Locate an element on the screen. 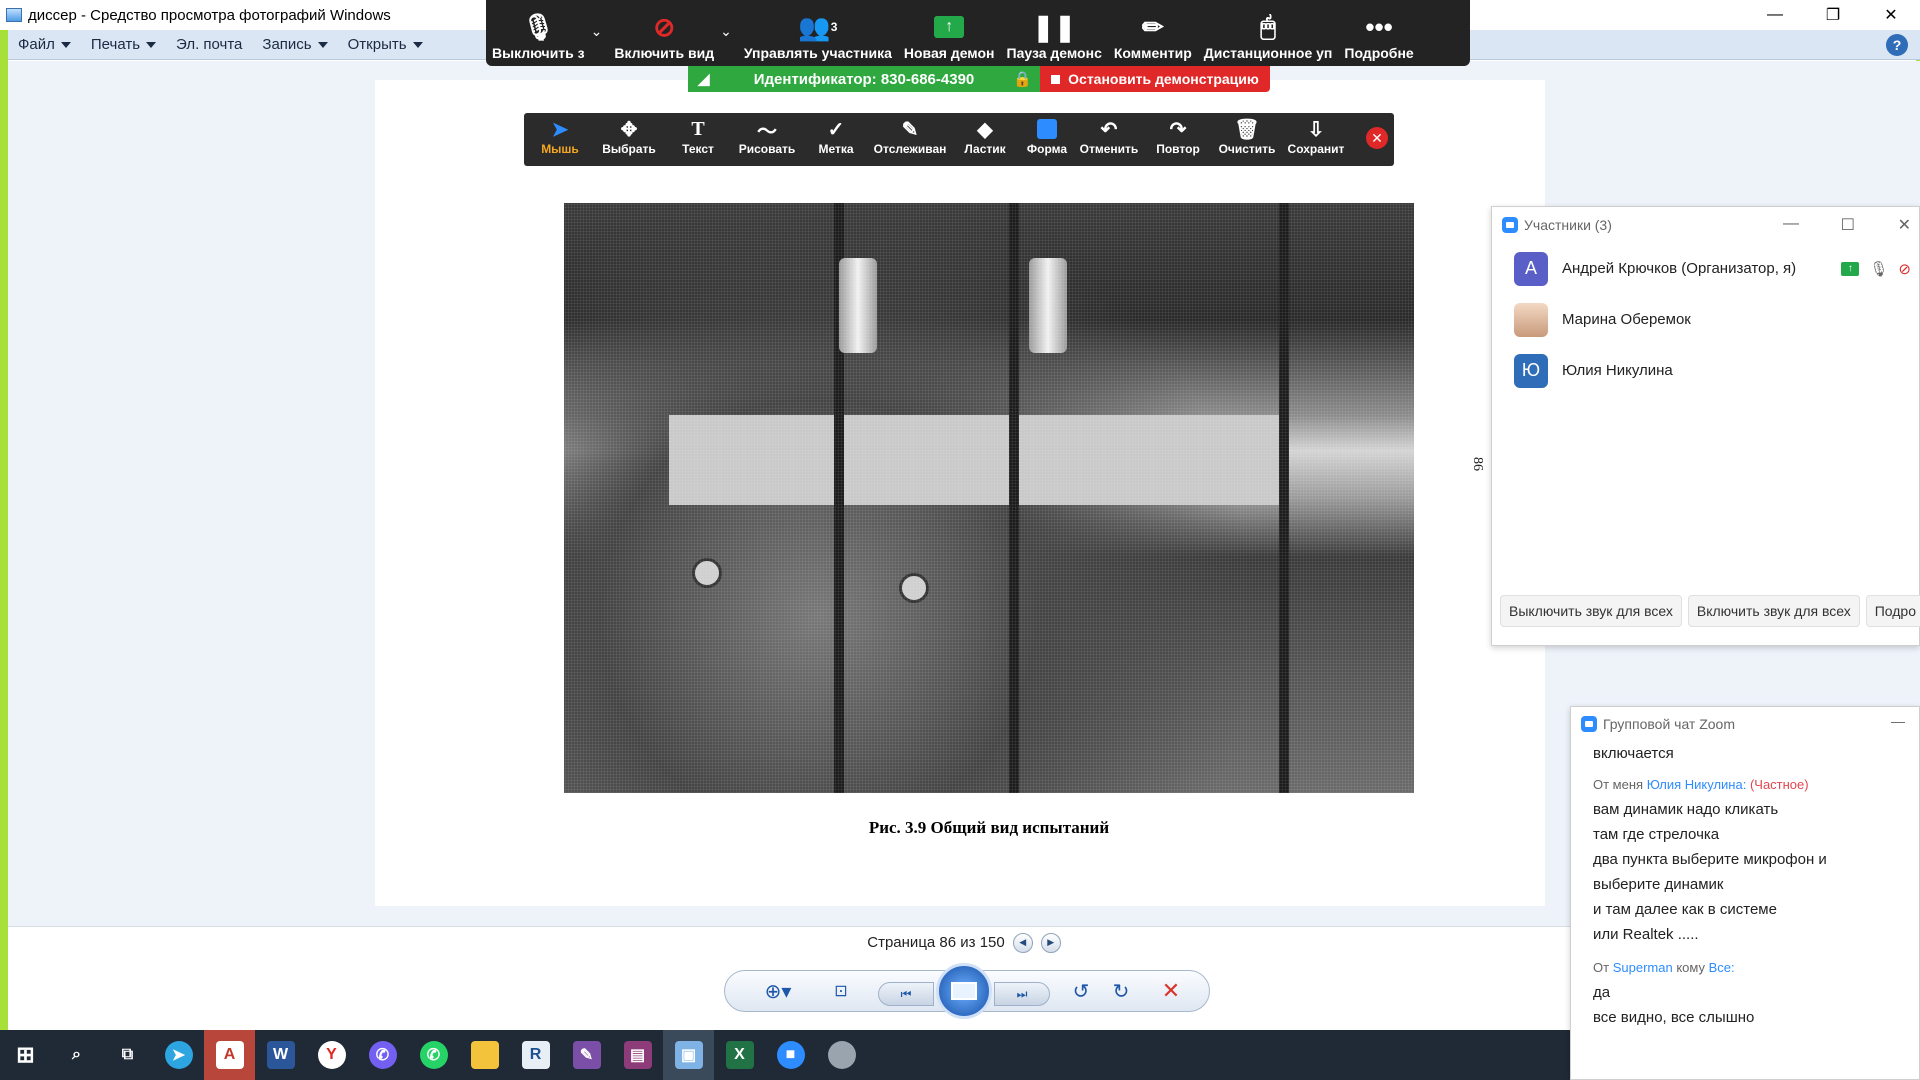  tool-stamp-label: Метка is located at coordinates (836, 149).